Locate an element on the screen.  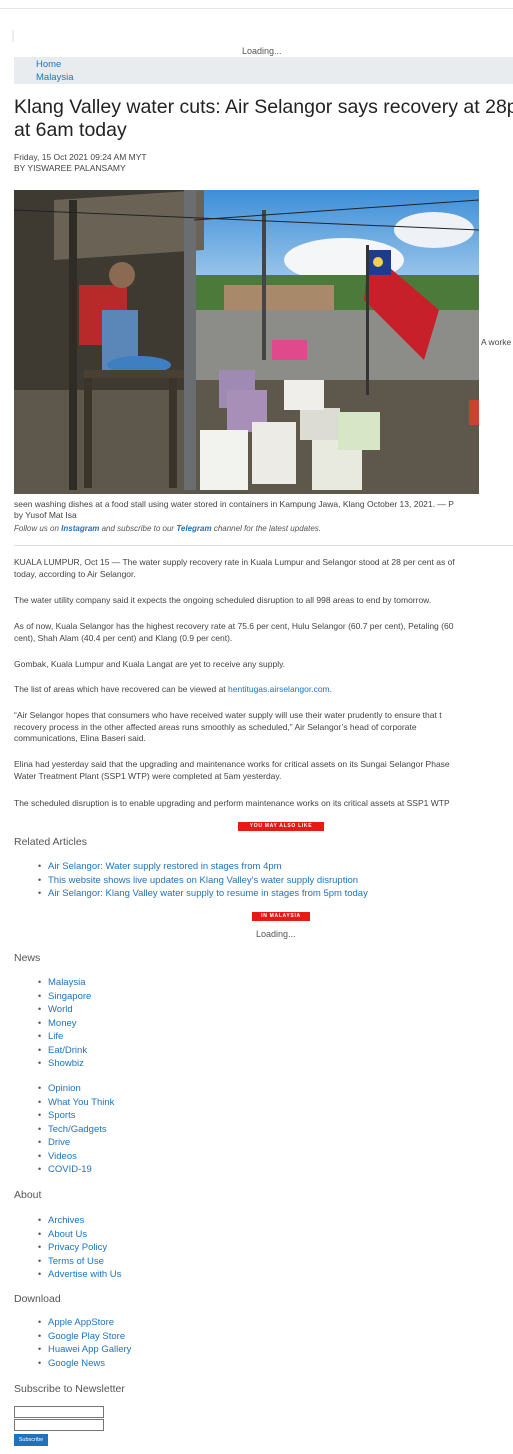
list-item: Showbiz is located at coordinates (64, 1064).